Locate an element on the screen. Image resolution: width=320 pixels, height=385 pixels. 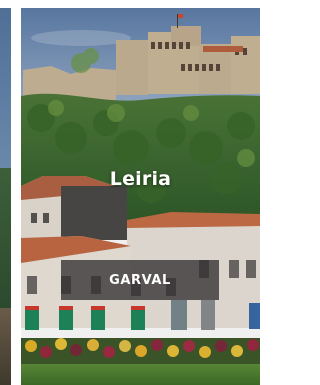
card-label-button: GARVAL is located at coordinates (140, 280).